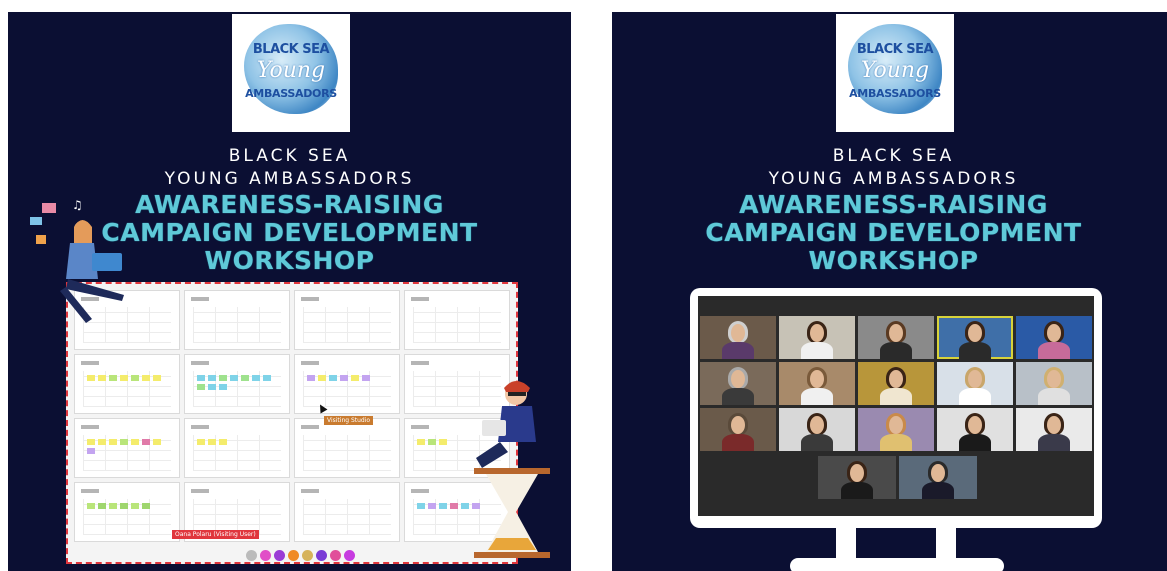 This screenshot has width=1167, height=571. Describe the element at coordinates (41, 239) in the screenshot. I see `heart-icon` at that location.